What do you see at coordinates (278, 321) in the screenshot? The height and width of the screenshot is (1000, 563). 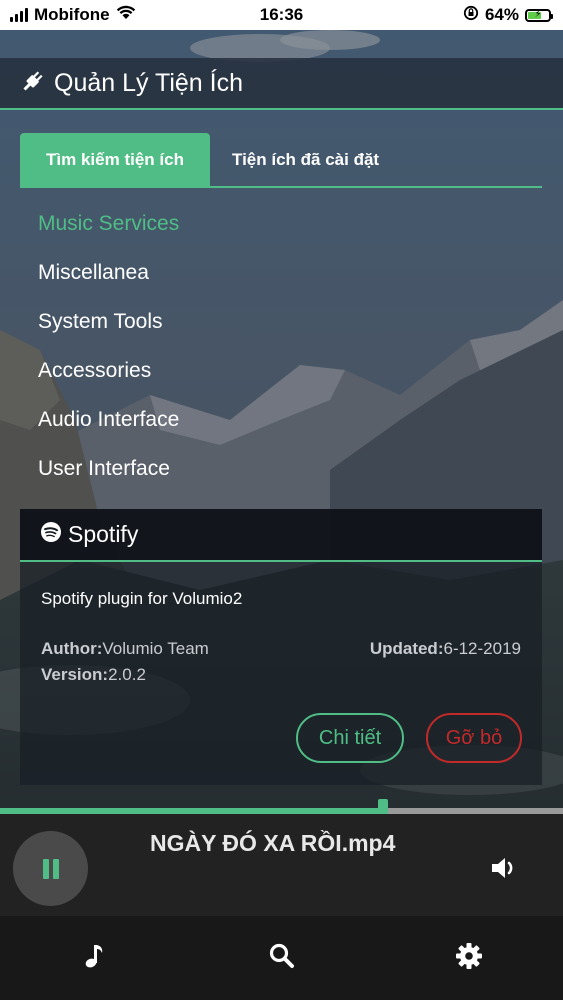 I see `category-system-tools: System Tools` at bounding box center [278, 321].